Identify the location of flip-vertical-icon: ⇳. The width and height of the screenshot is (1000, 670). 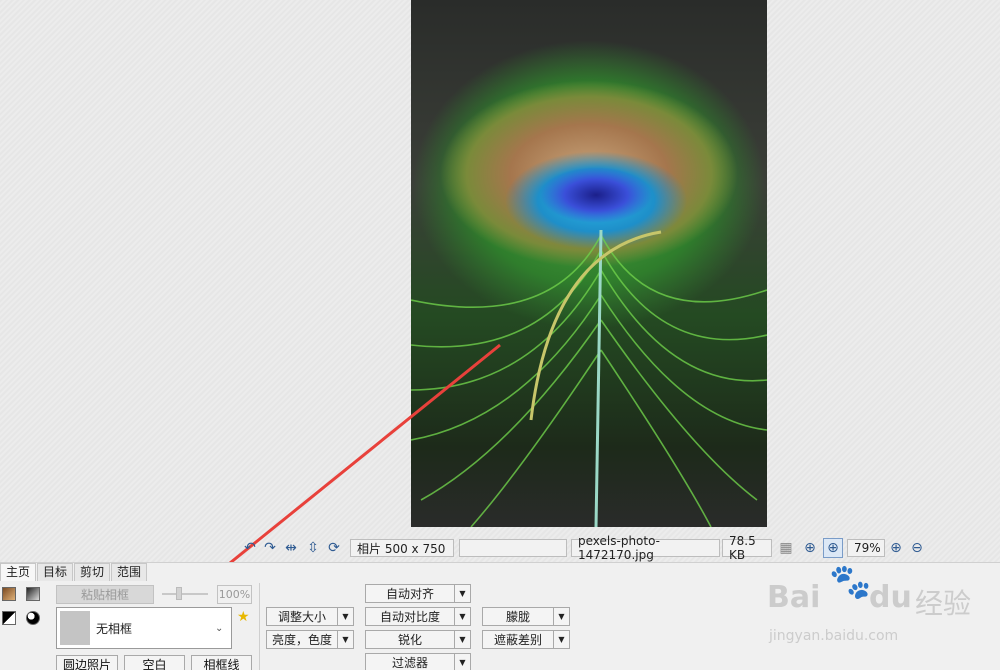
(313, 548).